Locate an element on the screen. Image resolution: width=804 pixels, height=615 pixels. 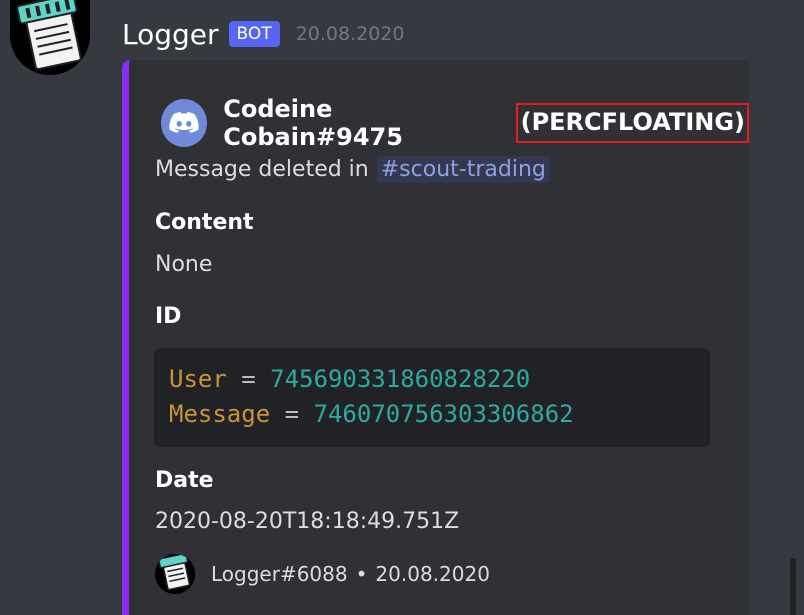
embed-description: Message deleted in #scout-trading is located at coordinates (352, 169).